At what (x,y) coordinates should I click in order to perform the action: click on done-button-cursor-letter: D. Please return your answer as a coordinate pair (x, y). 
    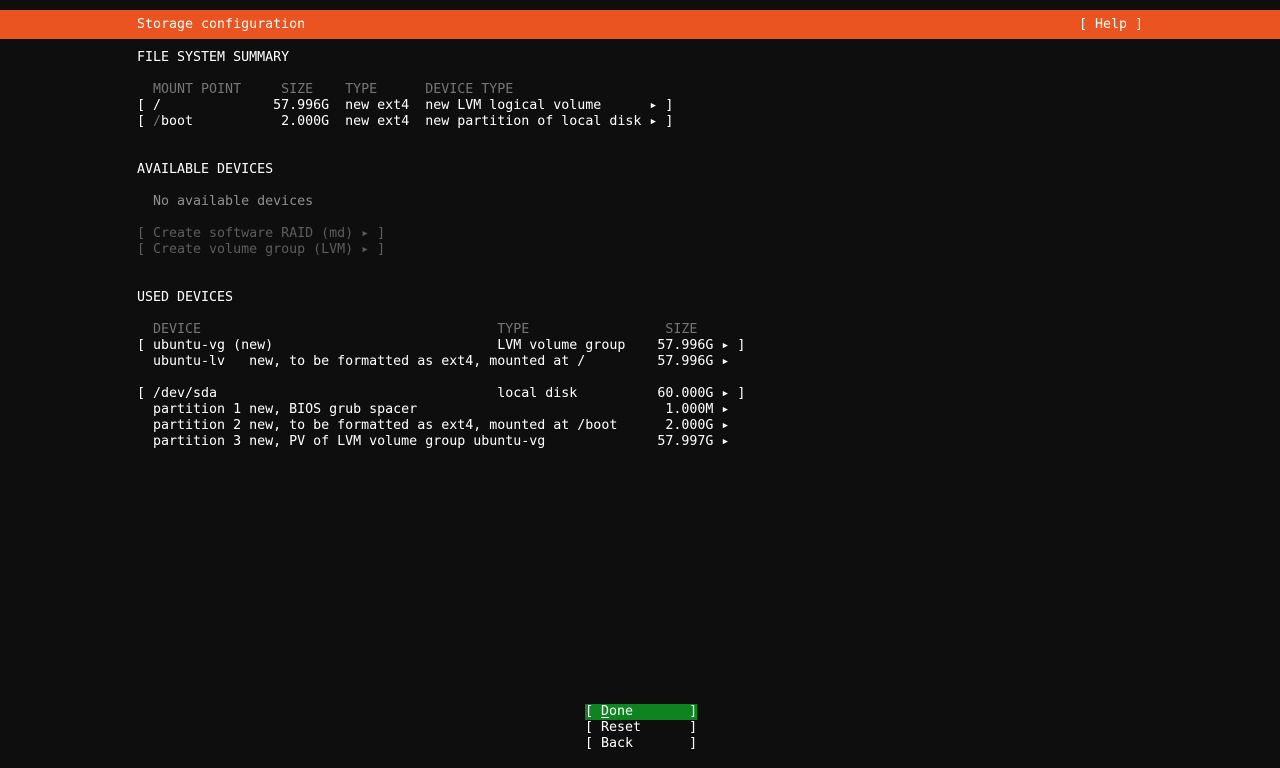
    Looking at the image, I should click on (605, 711).